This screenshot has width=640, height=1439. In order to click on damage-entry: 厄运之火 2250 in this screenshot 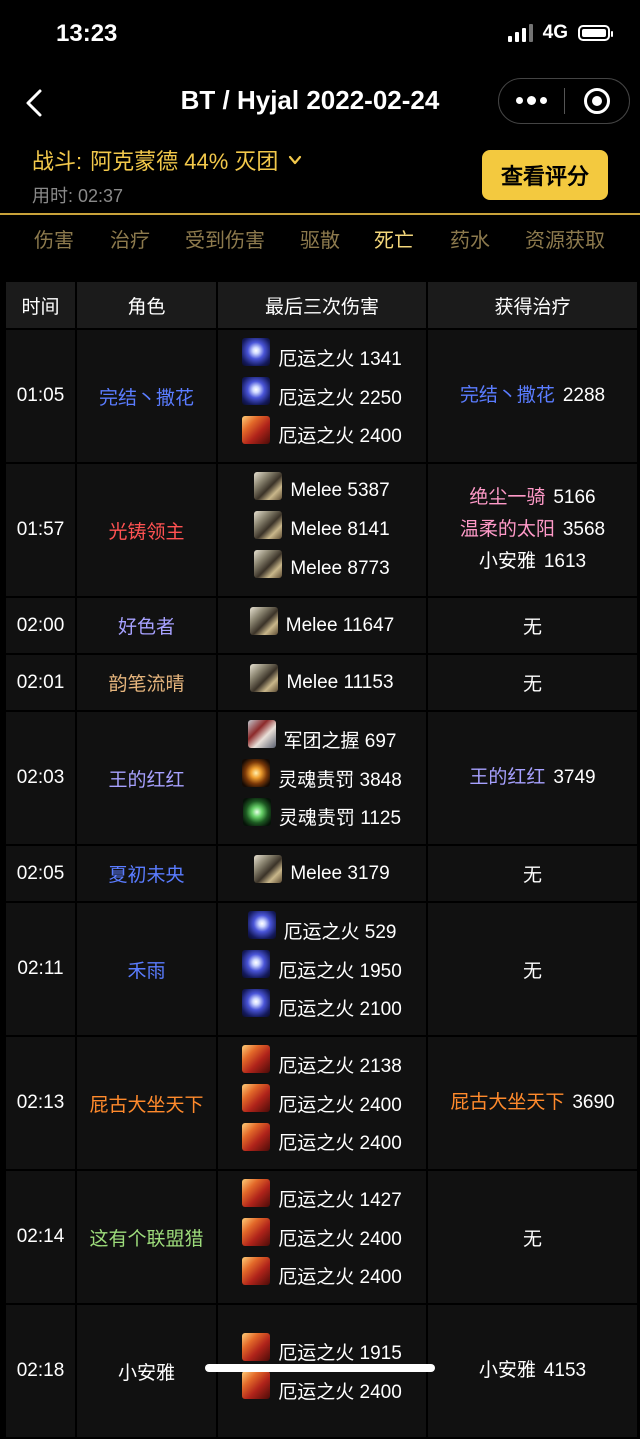, I will do `click(322, 396)`.